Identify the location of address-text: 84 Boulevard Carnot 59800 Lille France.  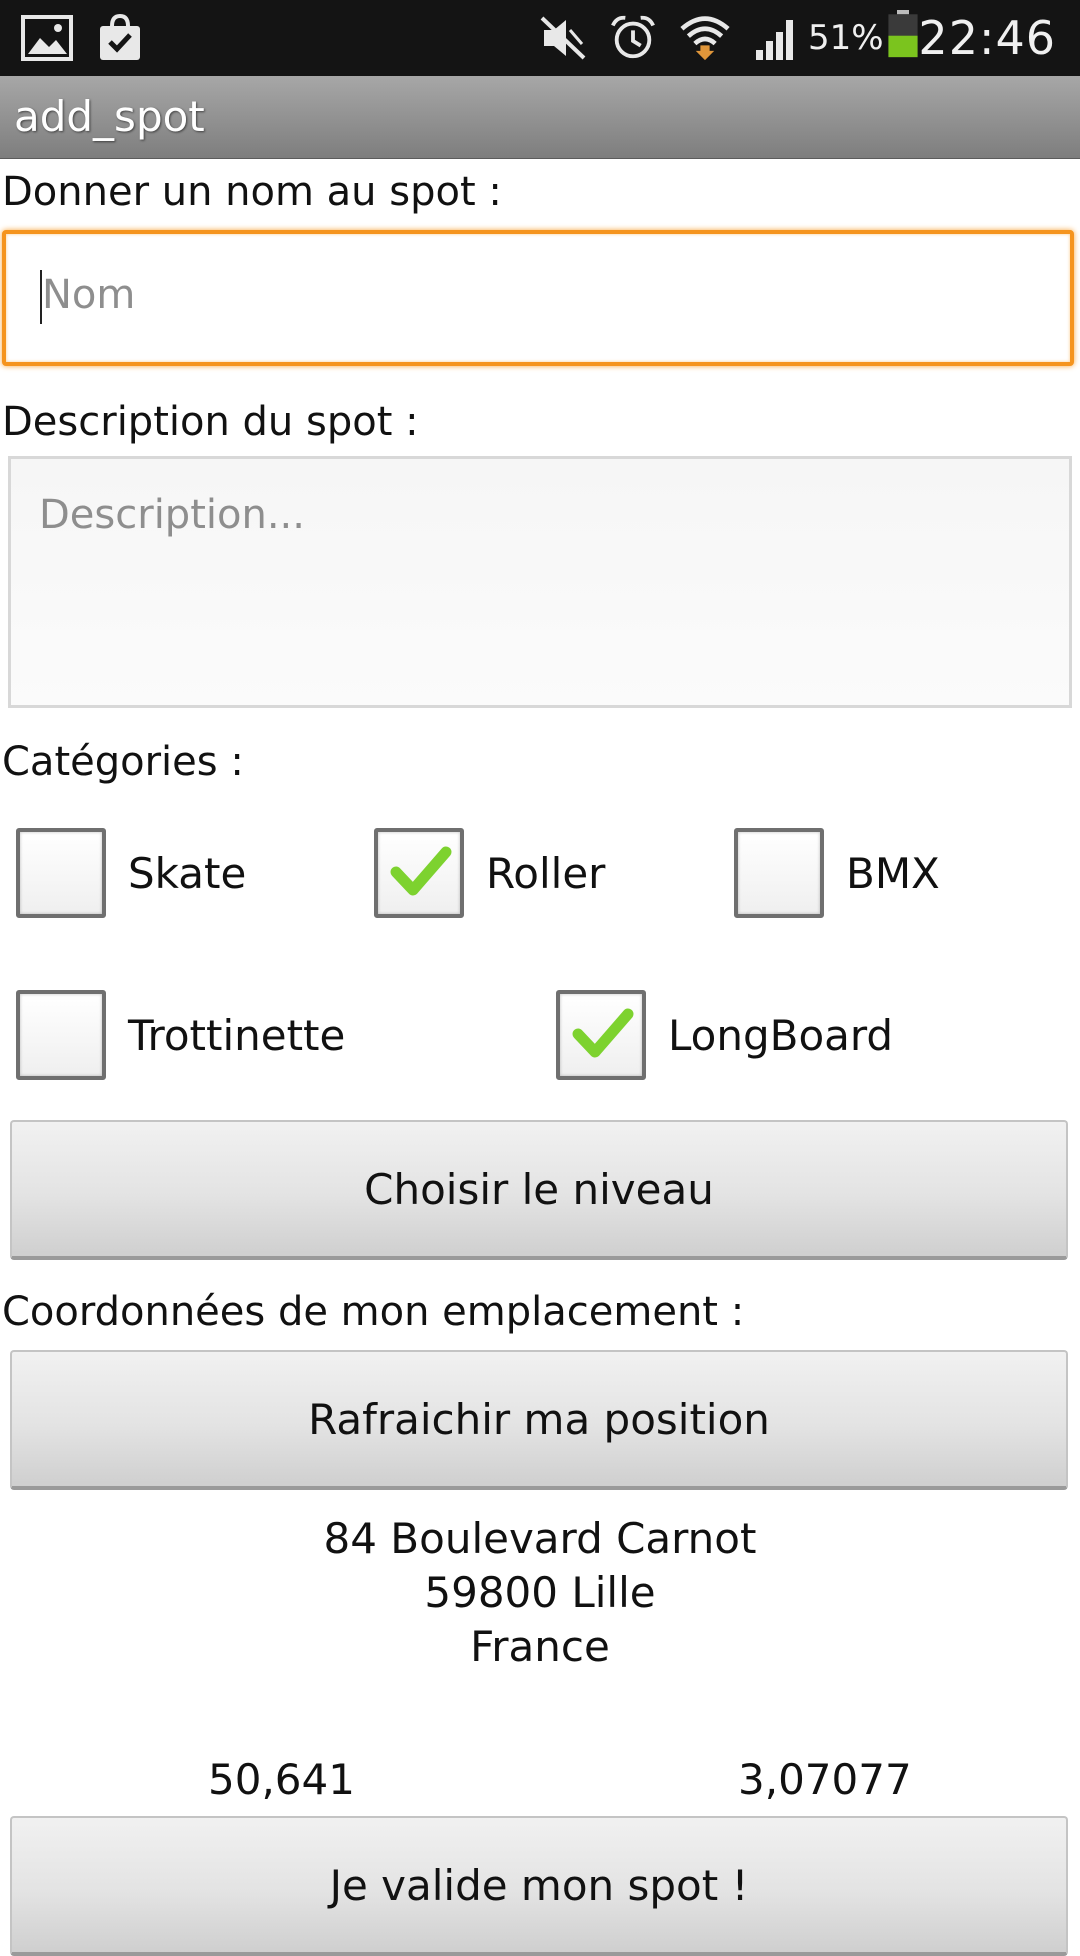
(540, 1593).